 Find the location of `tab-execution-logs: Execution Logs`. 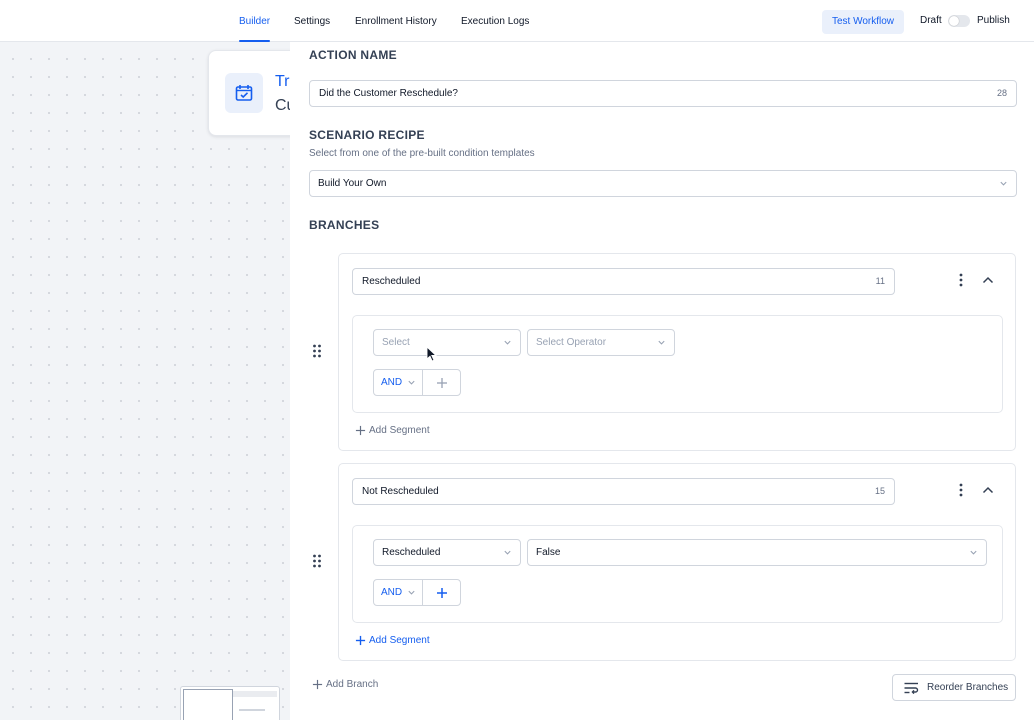

tab-execution-logs: Execution Logs is located at coordinates (495, 21).